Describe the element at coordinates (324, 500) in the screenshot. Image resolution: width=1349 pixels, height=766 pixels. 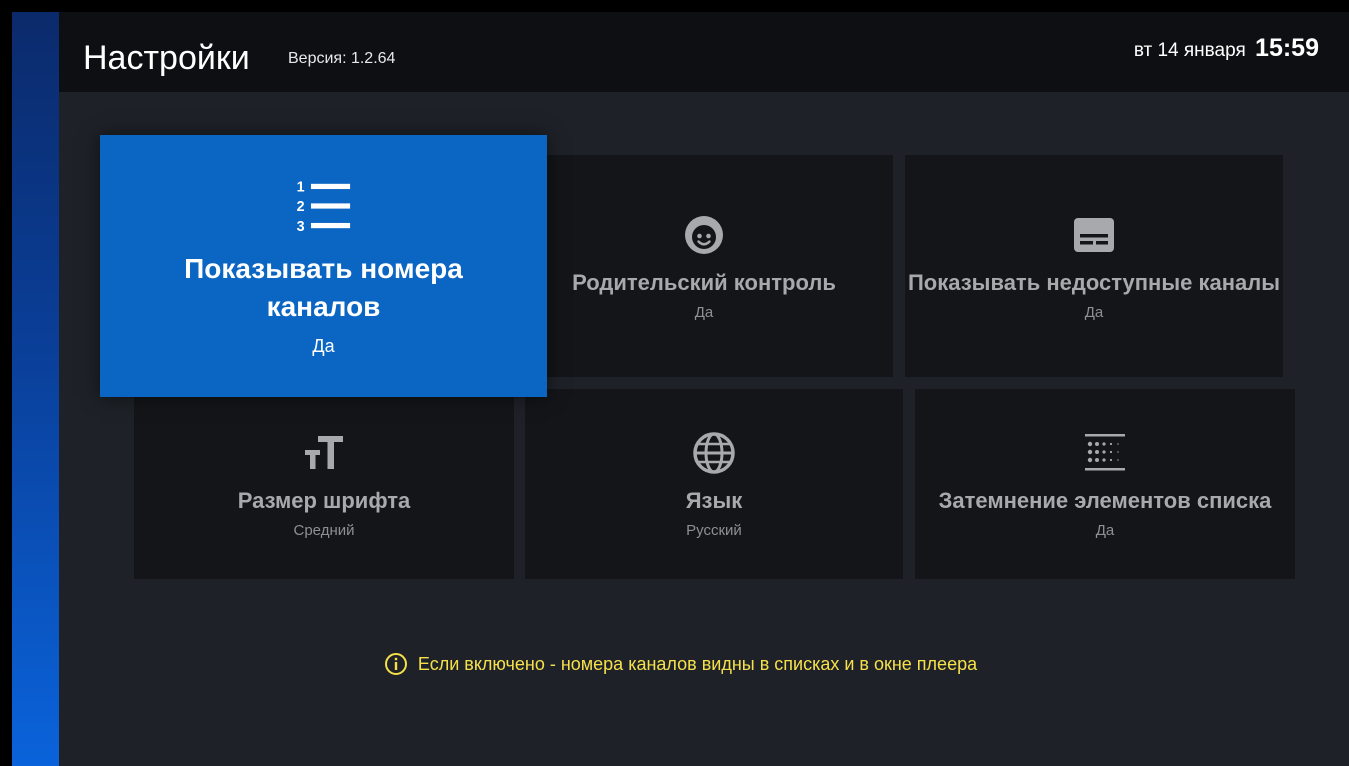
I see `tile-label: Размер шрифта` at that location.